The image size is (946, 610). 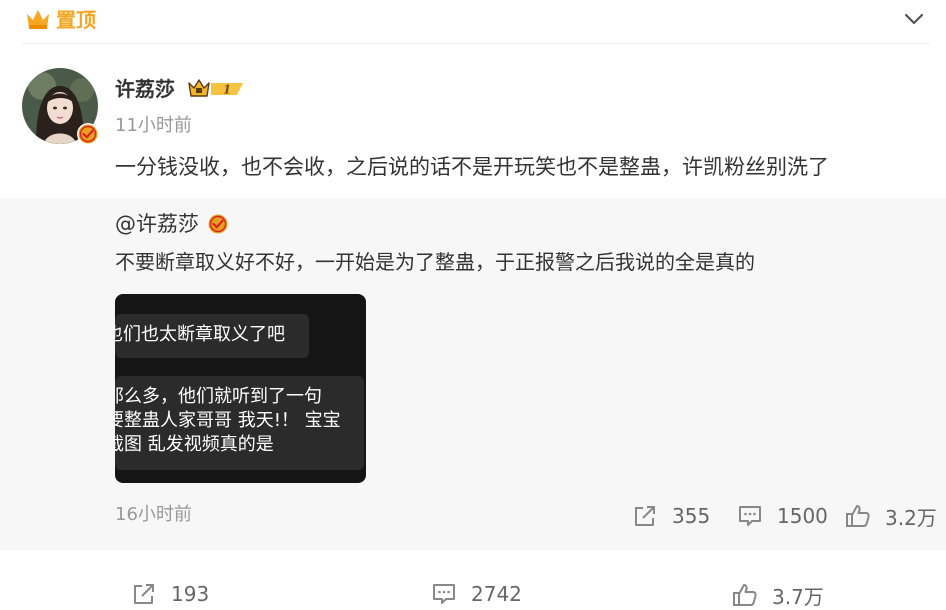 What do you see at coordinates (194, 444) in the screenshot?
I see `chat-line: 截图 乱发视频真的是` at bounding box center [194, 444].